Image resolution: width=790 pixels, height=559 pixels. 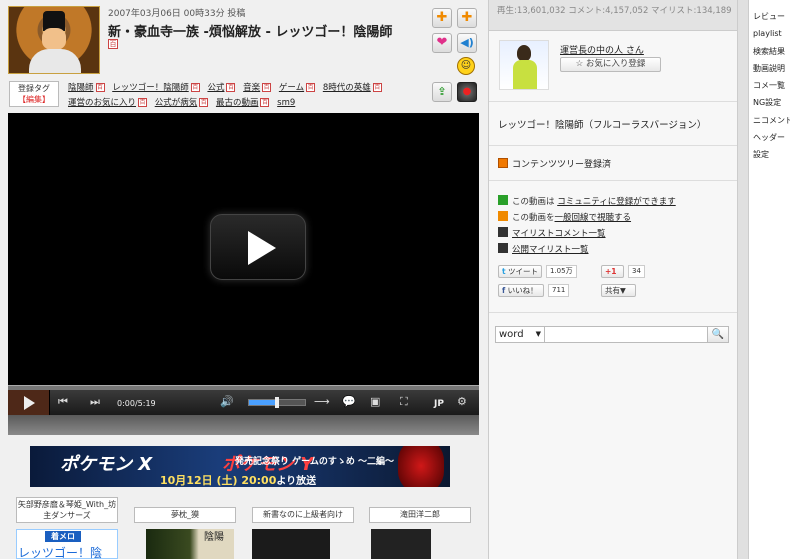 I want to click on banner-date: 10月12日 (土) 20:00より放送, so click(x=238, y=480).